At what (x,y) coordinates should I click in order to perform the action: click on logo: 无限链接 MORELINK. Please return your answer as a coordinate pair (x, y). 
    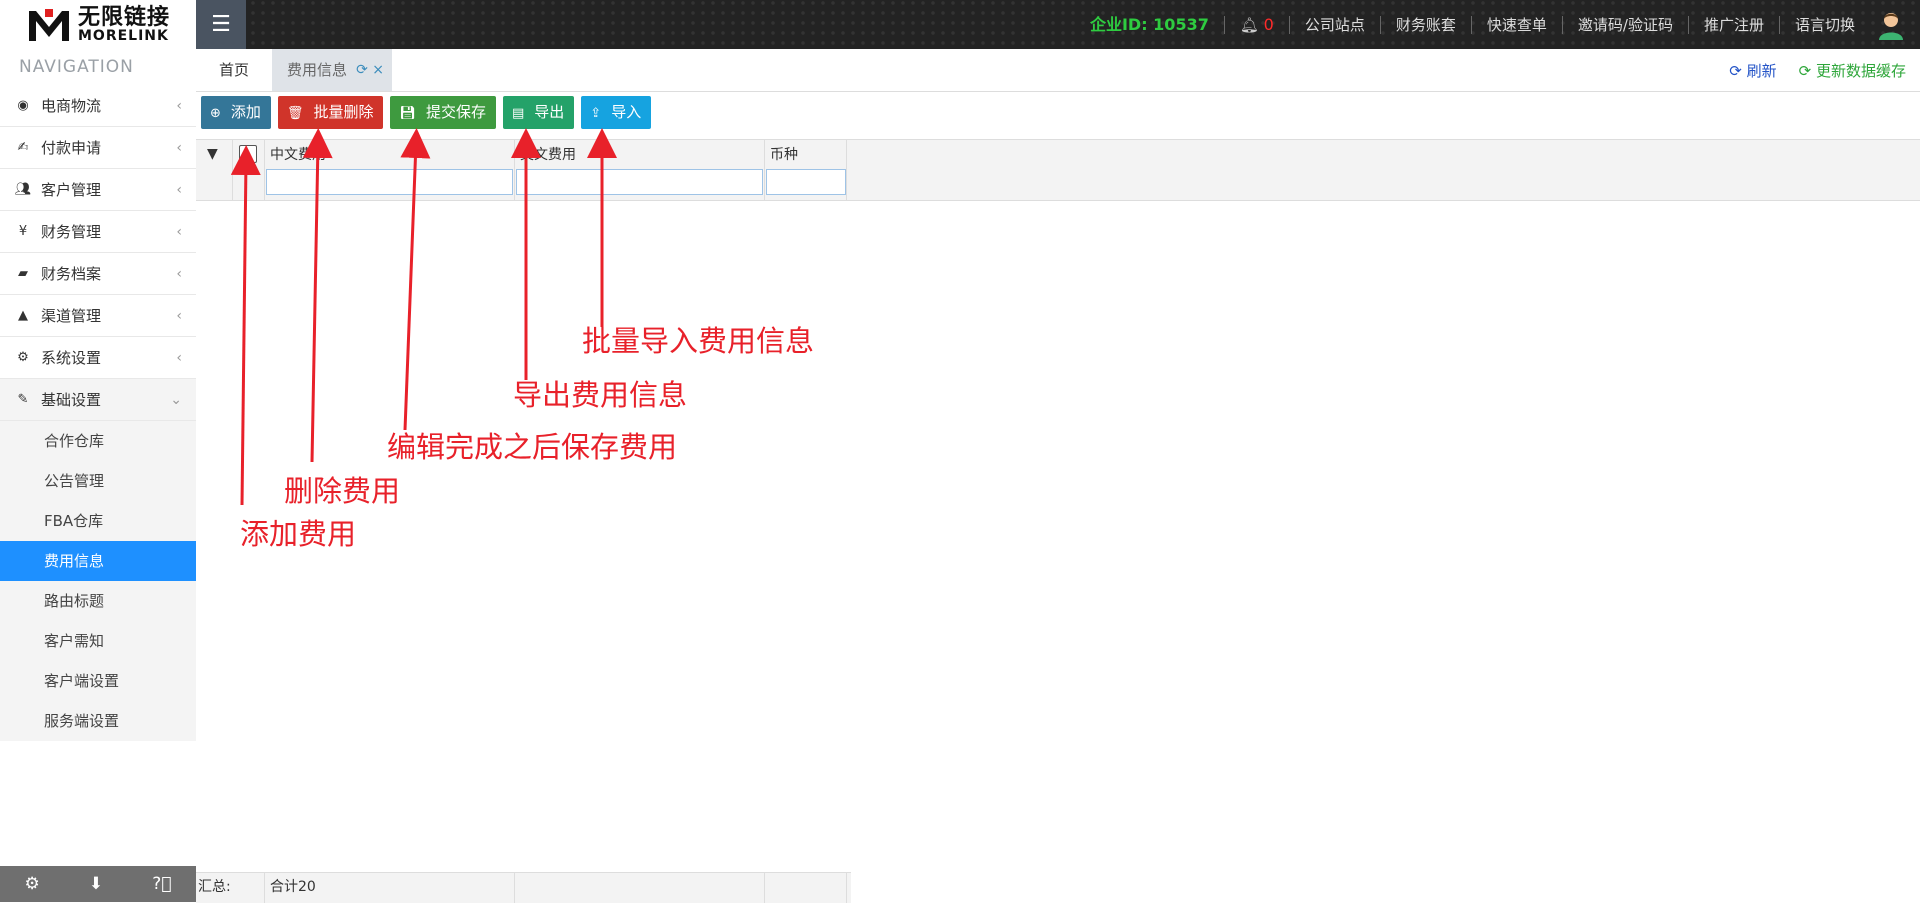
    Looking at the image, I should click on (98, 24).